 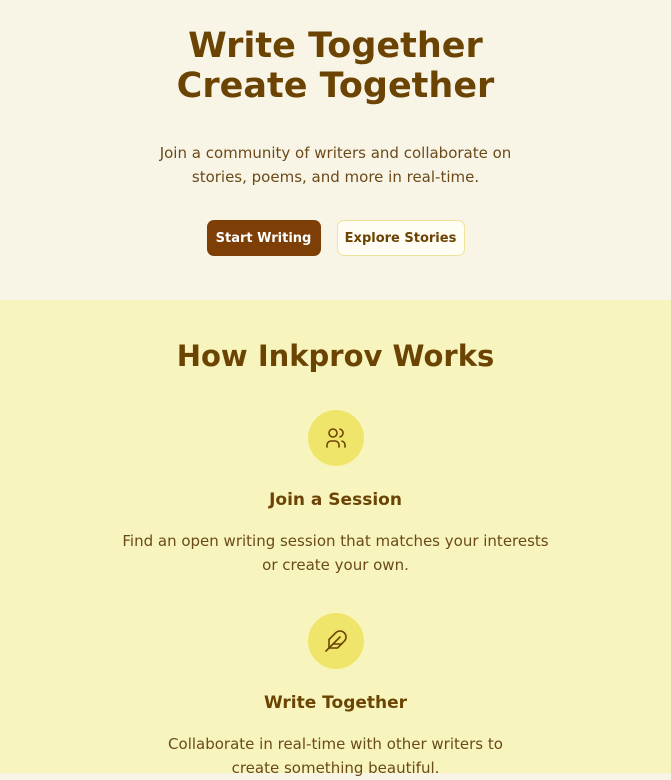 I want to click on start-writing-button: Start Writing, so click(x=263, y=238).